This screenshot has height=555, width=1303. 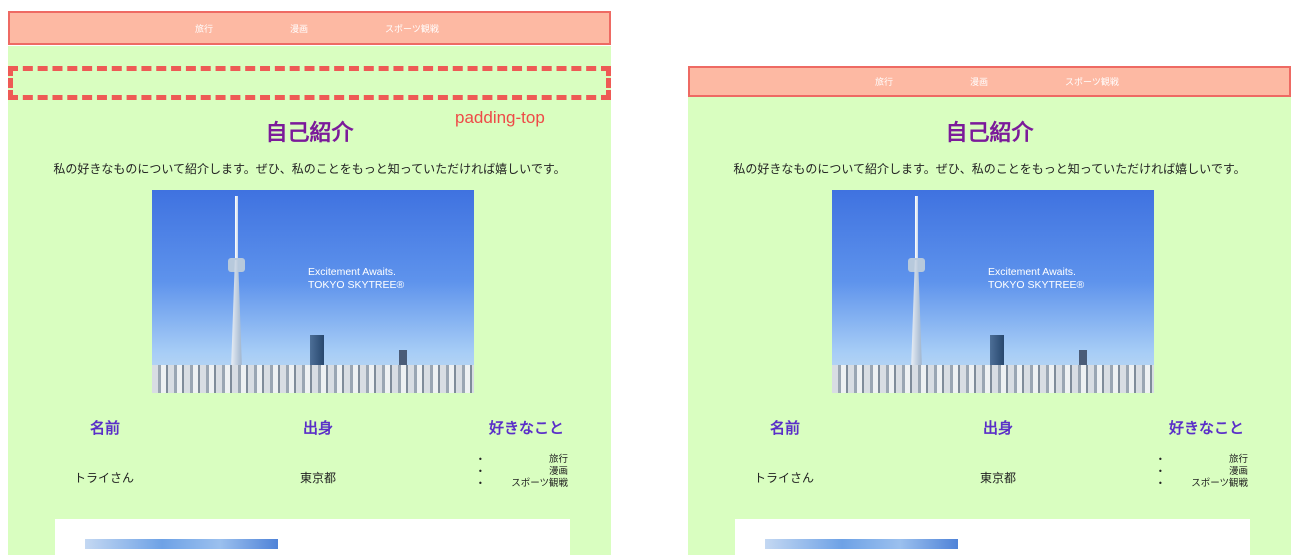 What do you see at coordinates (989, 133) in the screenshot?
I see `page-title: 自己紹介` at bounding box center [989, 133].